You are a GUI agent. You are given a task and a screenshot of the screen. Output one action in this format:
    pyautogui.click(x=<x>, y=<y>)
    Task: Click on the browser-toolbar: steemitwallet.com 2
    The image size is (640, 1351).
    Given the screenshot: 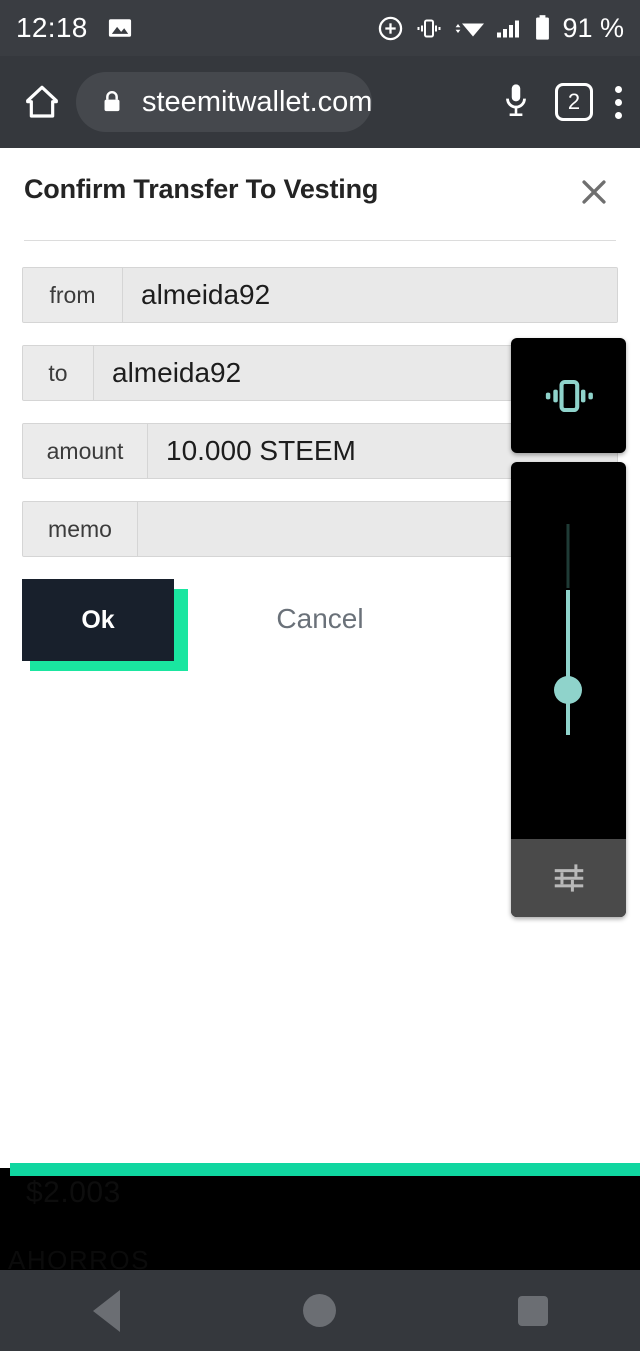 What is the action you would take?
    pyautogui.click(x=320, y=102)
    